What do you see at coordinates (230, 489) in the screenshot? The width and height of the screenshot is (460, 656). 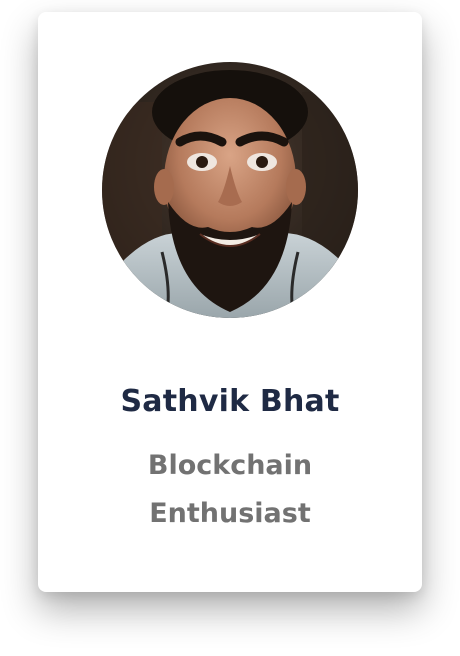 I see `profile-title: Blockchain Enthusiast` at bounding box center [230, 489].